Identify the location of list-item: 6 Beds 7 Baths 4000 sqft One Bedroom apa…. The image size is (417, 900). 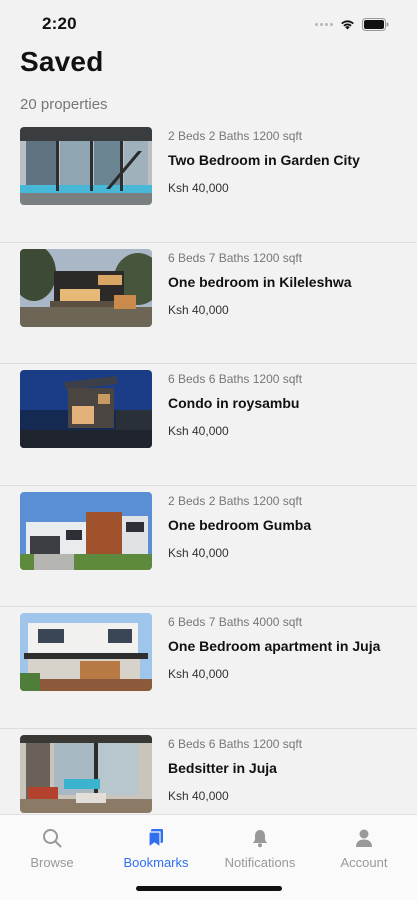
(208, 668).